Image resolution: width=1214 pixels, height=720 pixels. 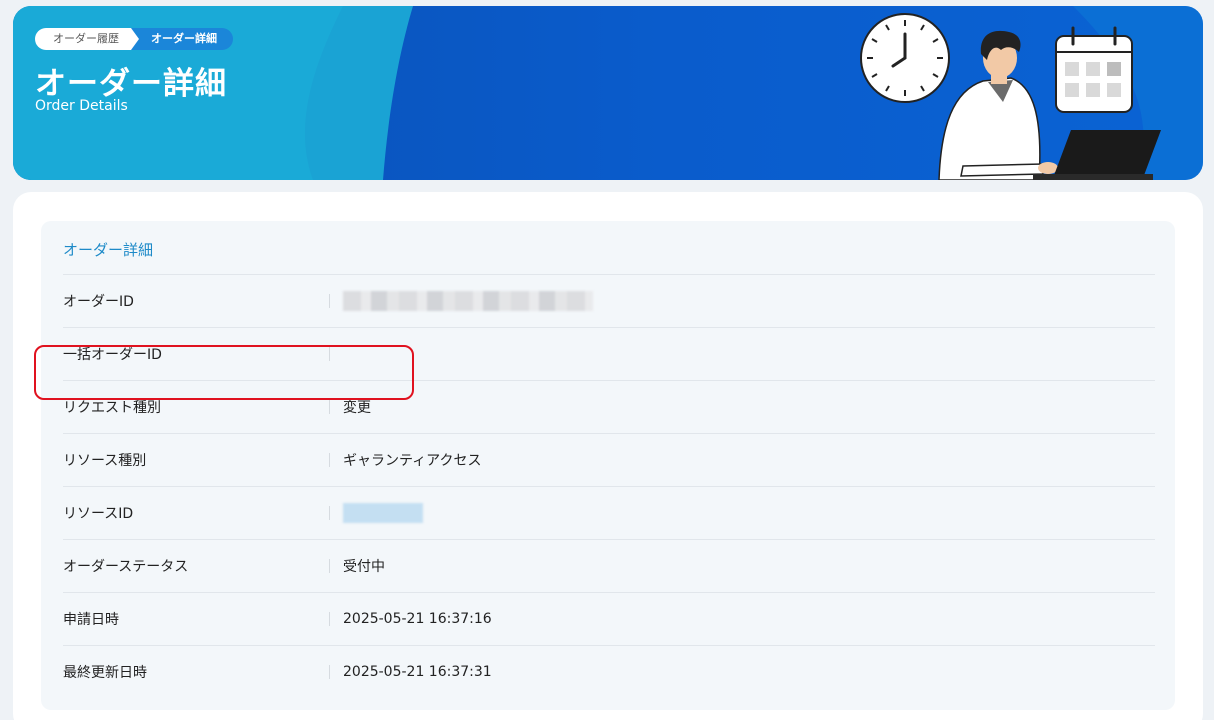 What do you see at coordinates (182, 39) in the screenshot?
I see `breadcrumb-order-details: オーダー詳細` at bounding box center [182, 39].